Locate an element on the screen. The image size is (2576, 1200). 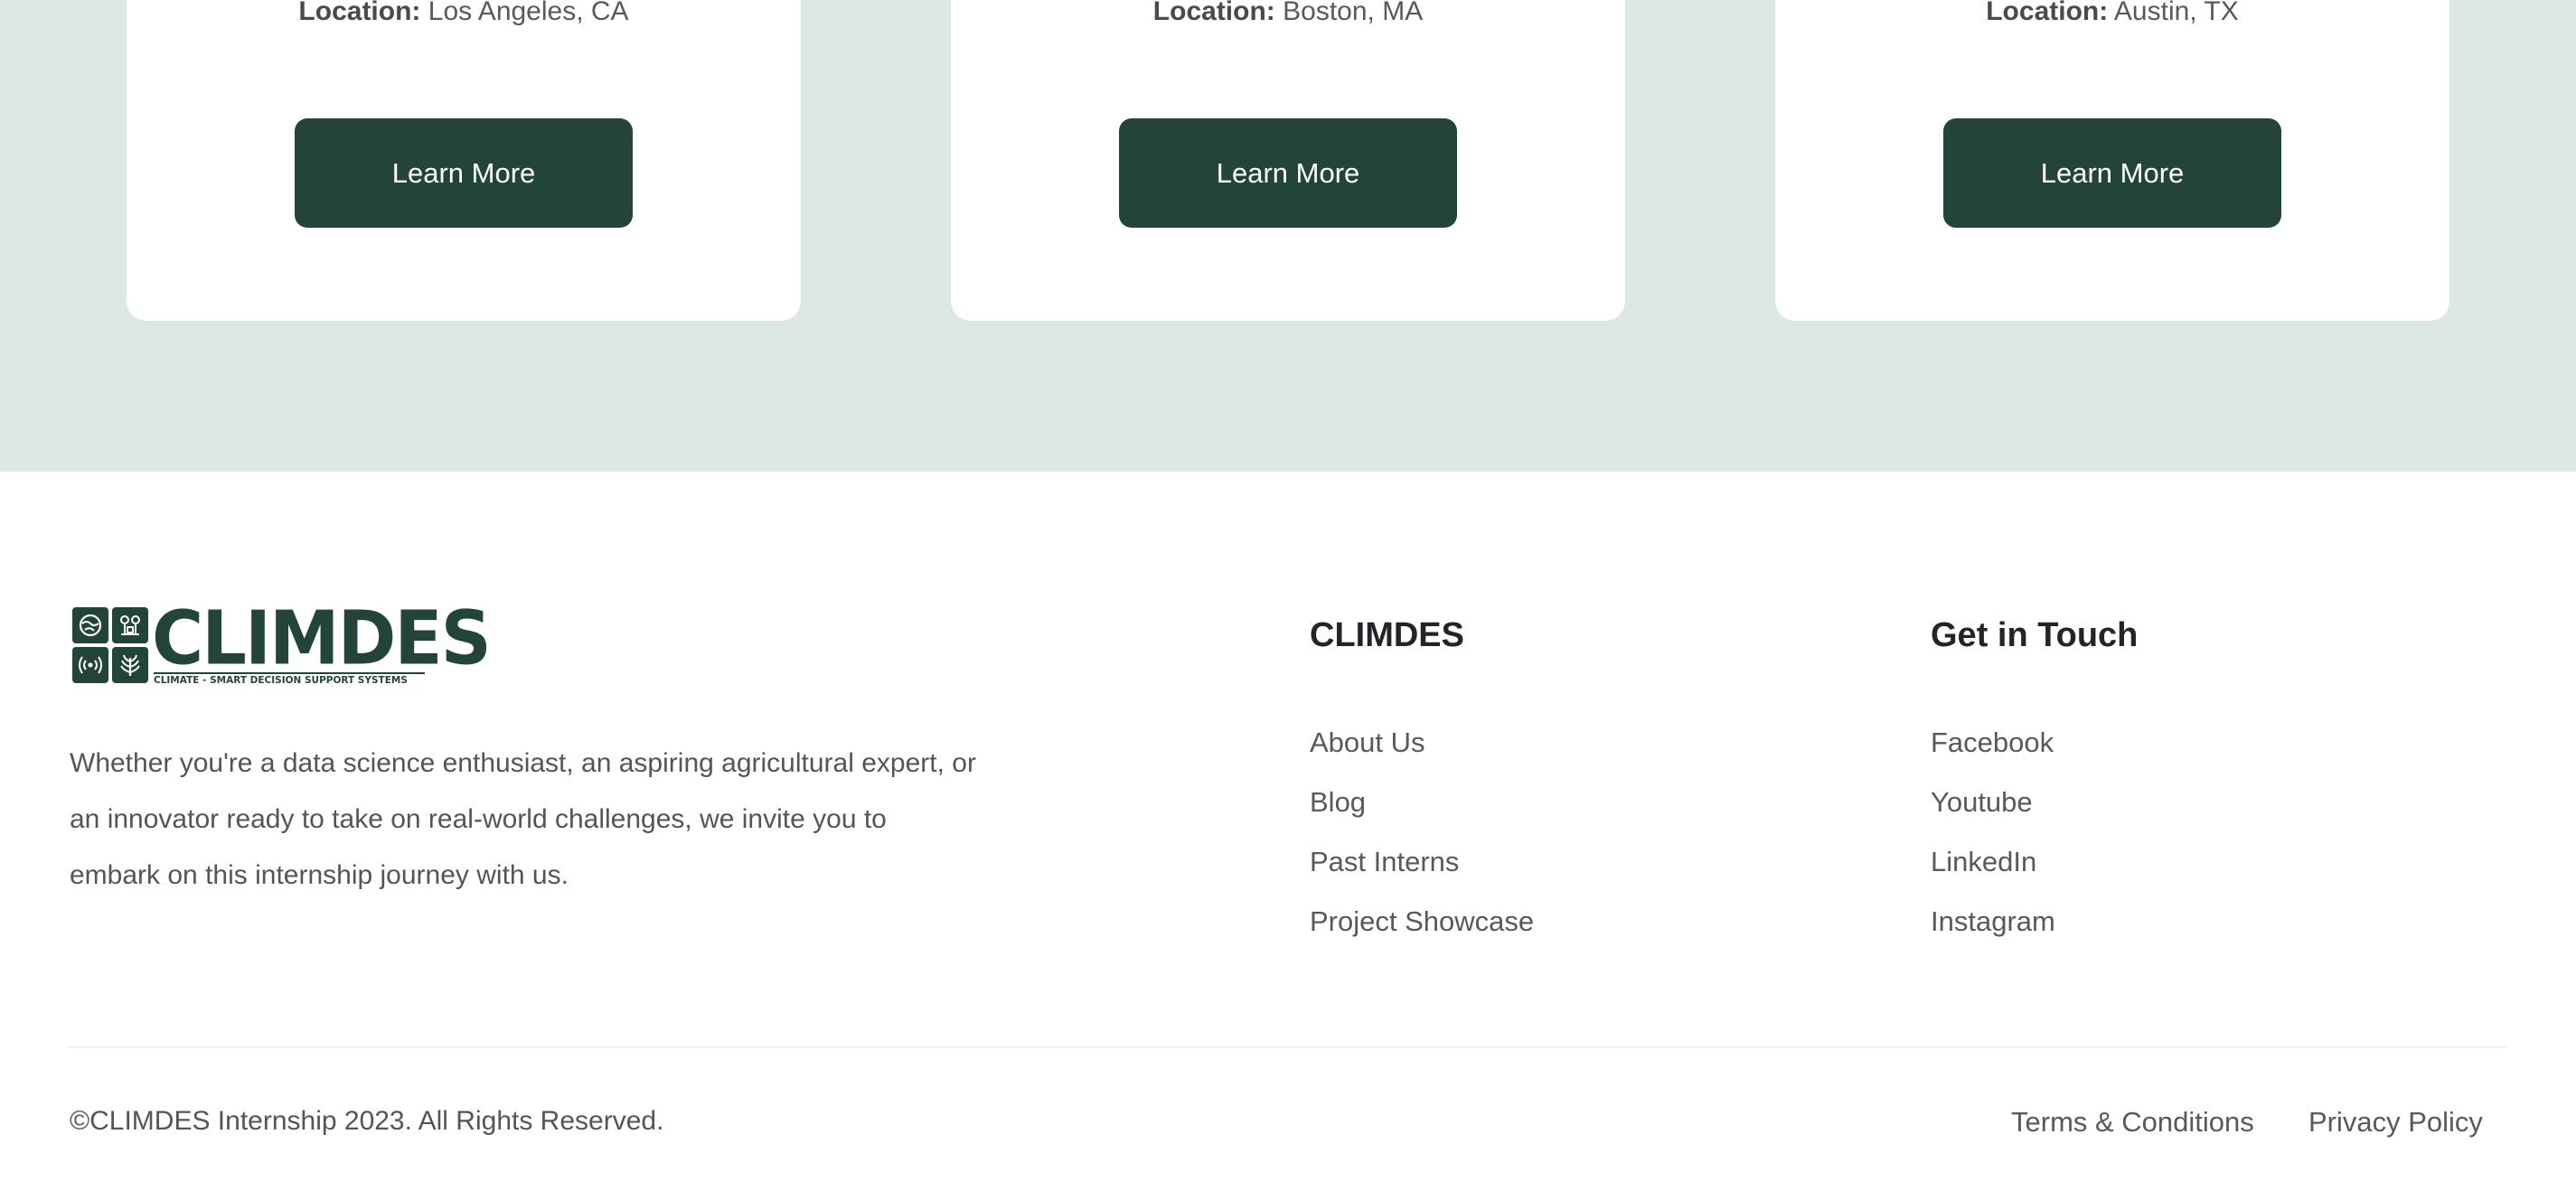
globe-icon is located at coordinates (90, 625).